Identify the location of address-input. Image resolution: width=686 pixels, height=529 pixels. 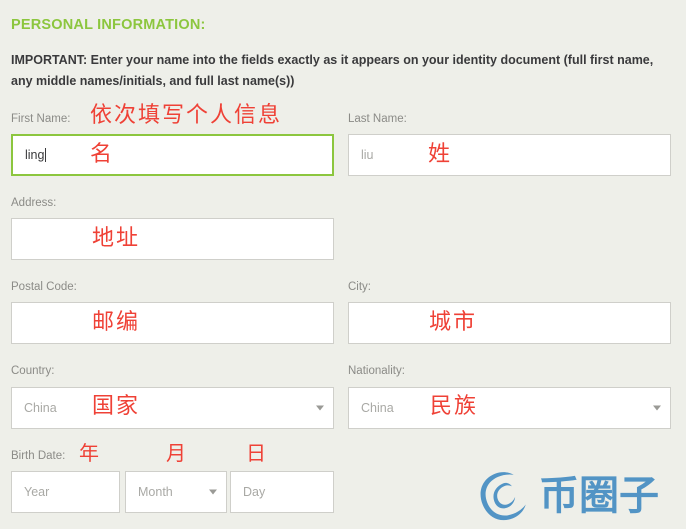
(172, 239).